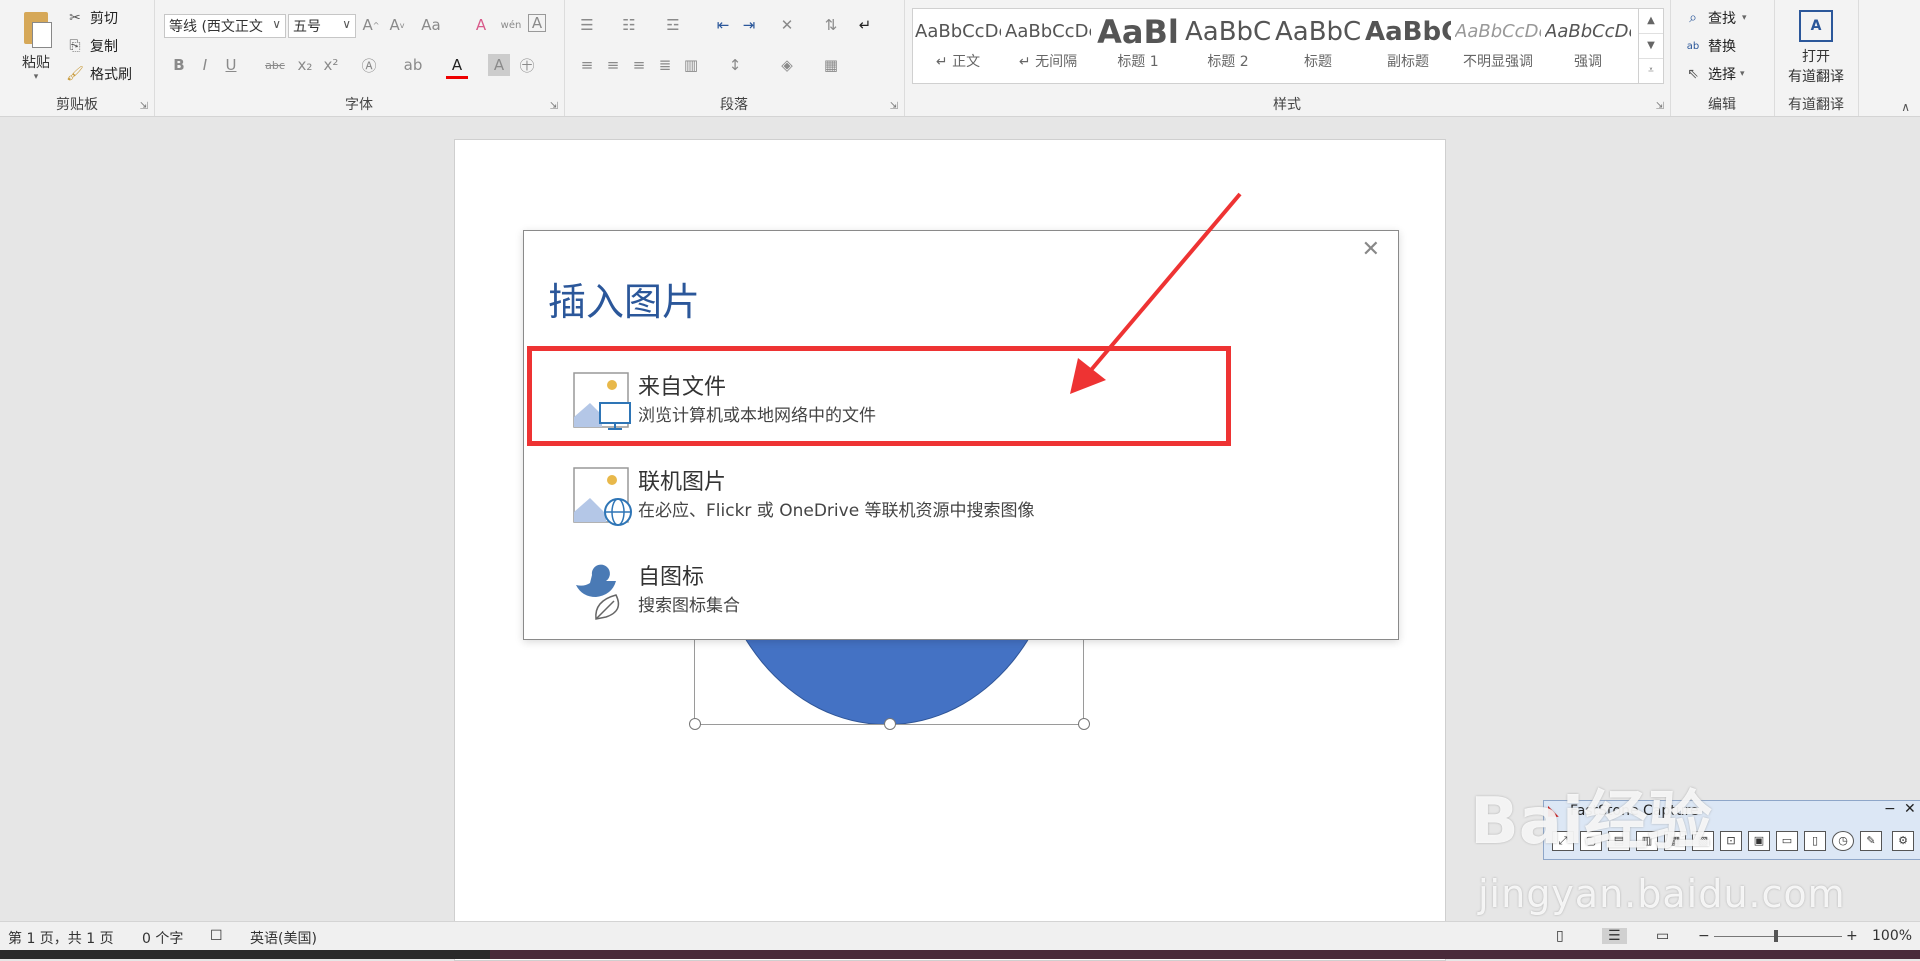  I want to click on capture-video-icon: ▣, so click(1759, 841).